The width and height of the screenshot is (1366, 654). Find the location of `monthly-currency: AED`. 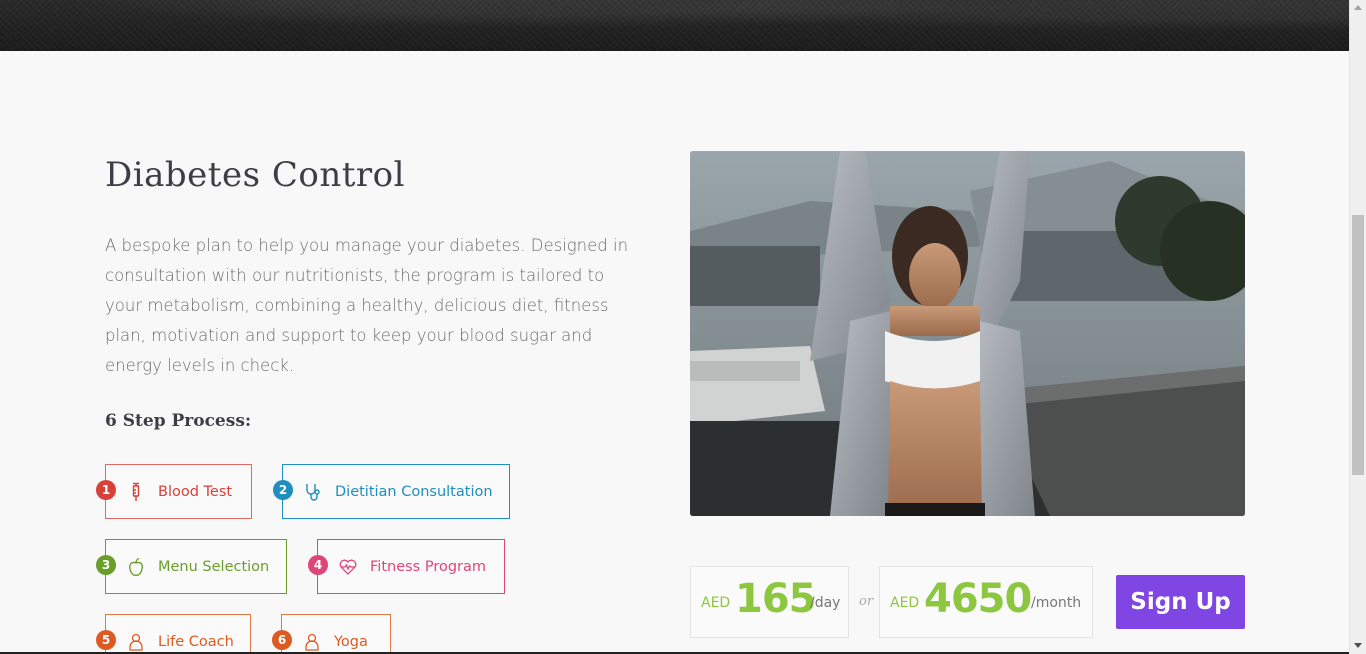

monthly-currency: AED is located at coordinates (905, 603).